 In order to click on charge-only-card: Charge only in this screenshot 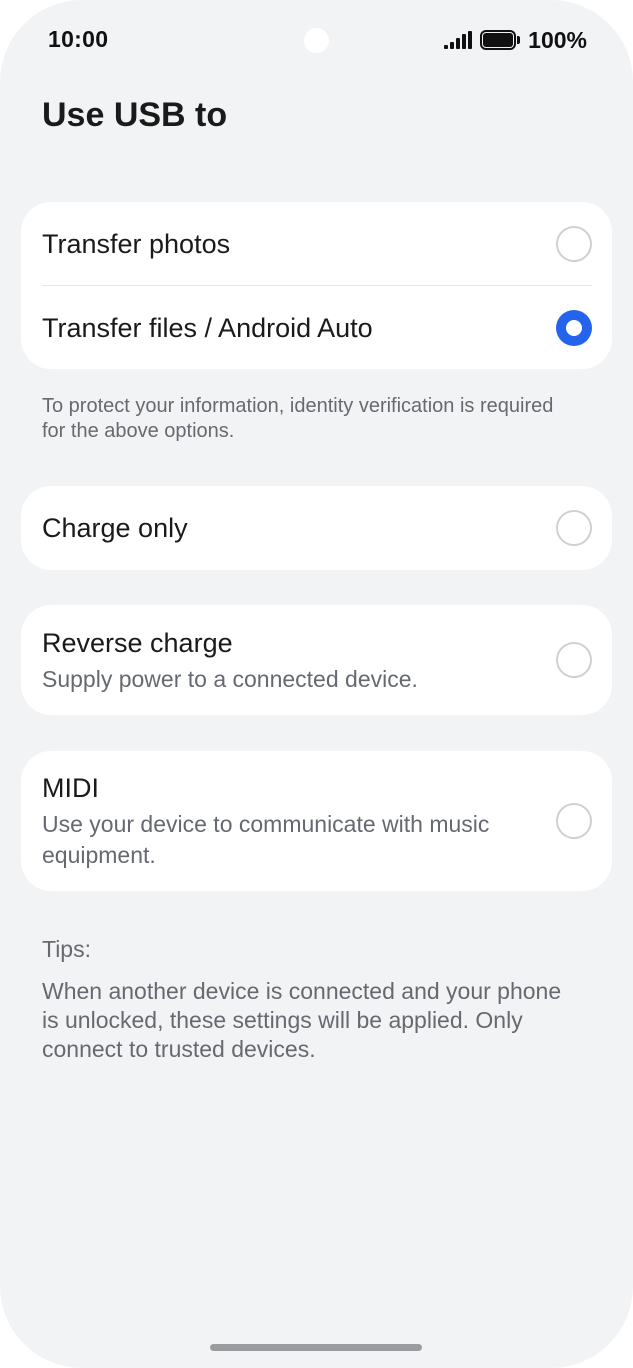, I will do `click(316, 528)`.